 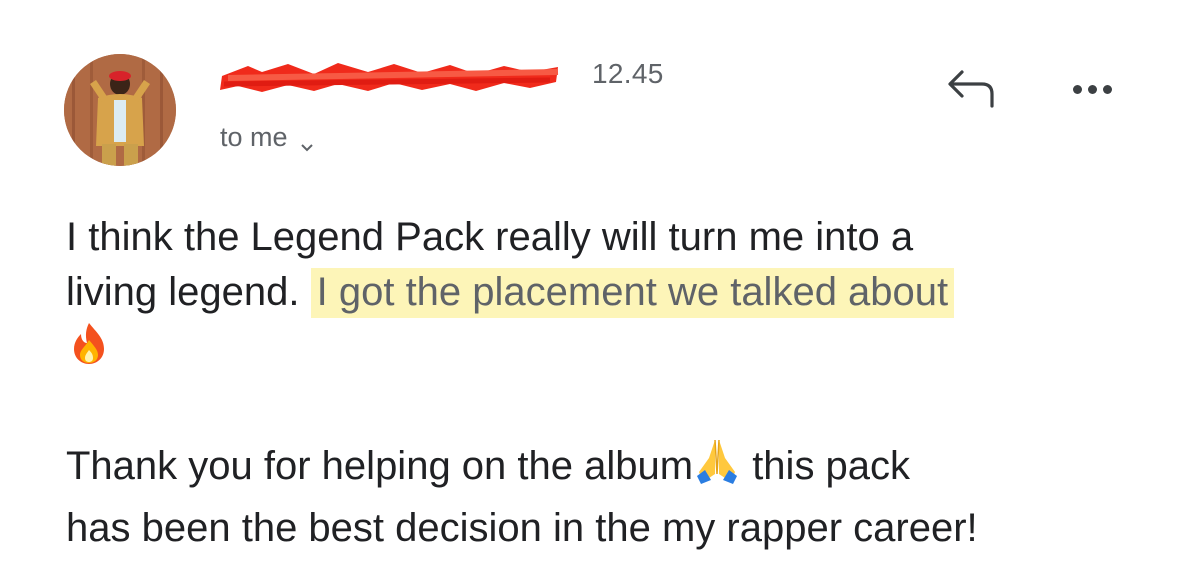 I want to click on pray-emoji-icon, so click(x=717, y=468).